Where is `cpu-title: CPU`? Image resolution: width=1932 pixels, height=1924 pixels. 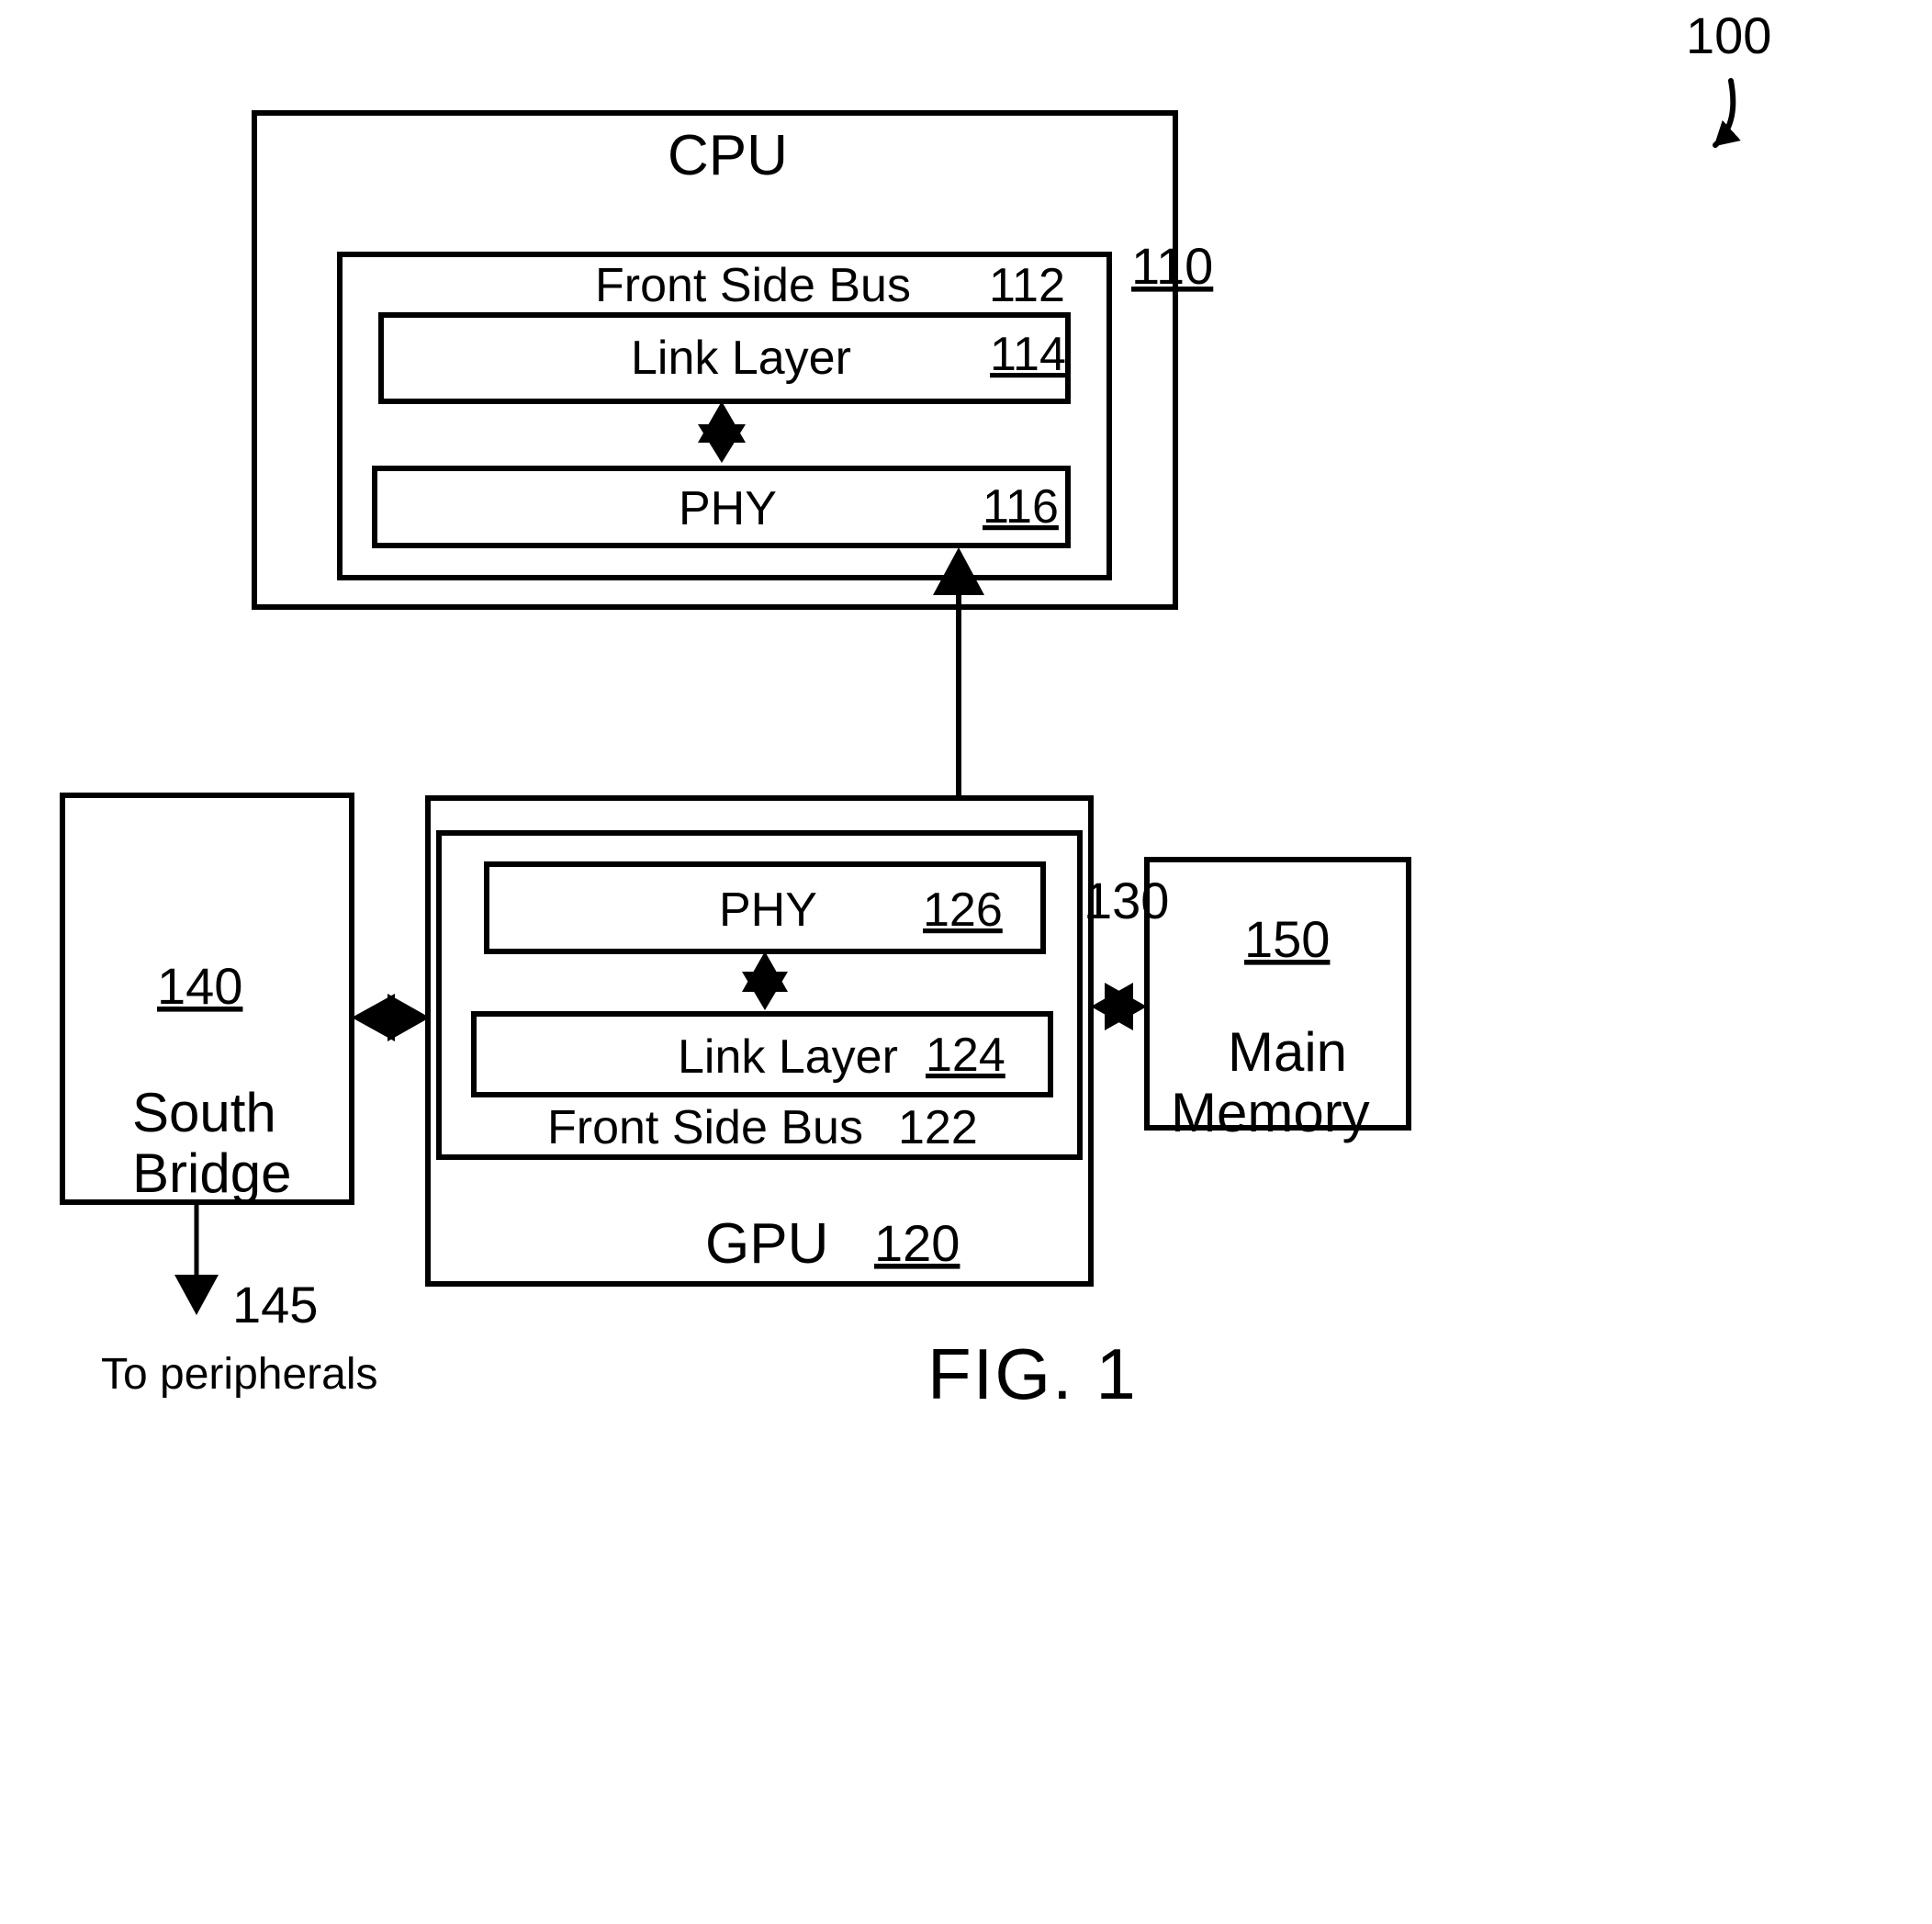 cpu-title: CPU is located at coordinates (728, 155).